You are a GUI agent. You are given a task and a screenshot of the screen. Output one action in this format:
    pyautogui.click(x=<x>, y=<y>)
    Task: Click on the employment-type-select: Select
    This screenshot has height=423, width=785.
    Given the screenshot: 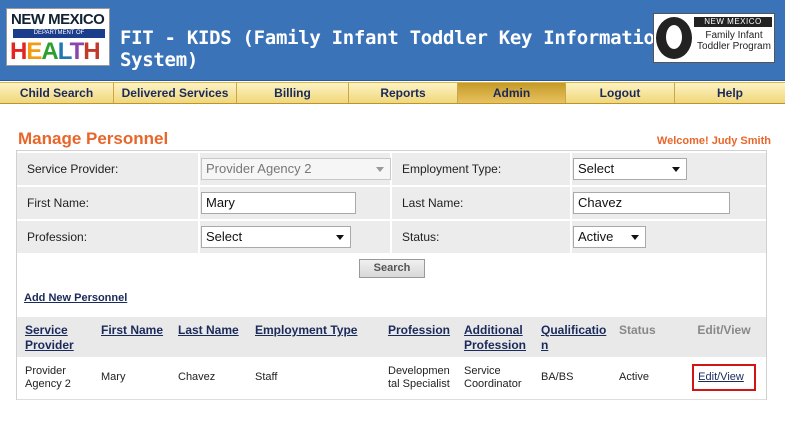 What is the action you would take?
    pyautogui.click(x=630, y=169)
    